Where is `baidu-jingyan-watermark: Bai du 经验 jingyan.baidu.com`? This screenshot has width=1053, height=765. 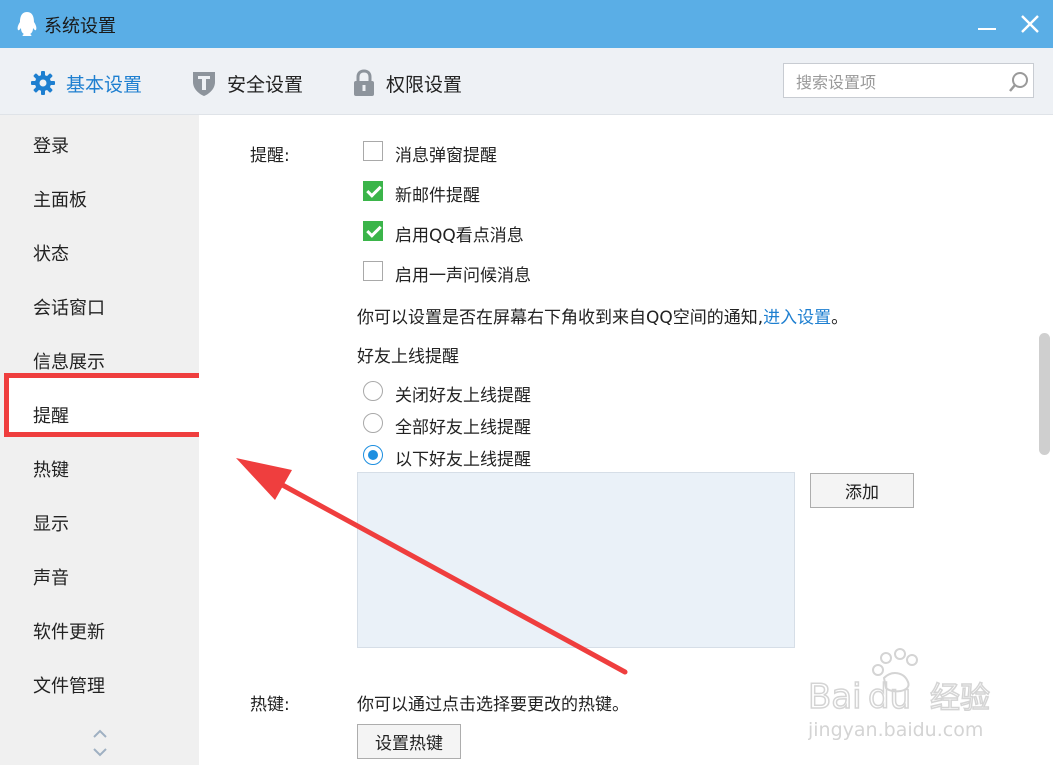
baidu-jingyan-watermark: Bai du 经验 jingyan.baidu.com is located at coordinates (899, 694).